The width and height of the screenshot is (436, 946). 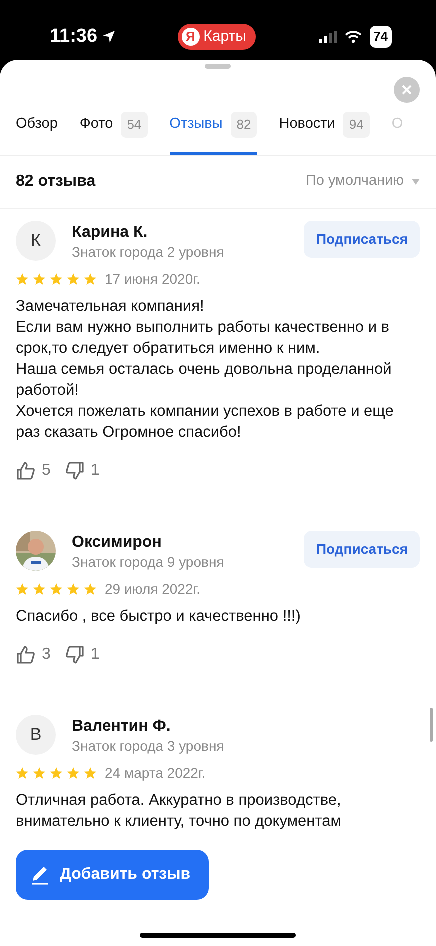 I want to click on tab: Новости 94, so click(x=324, y=131).